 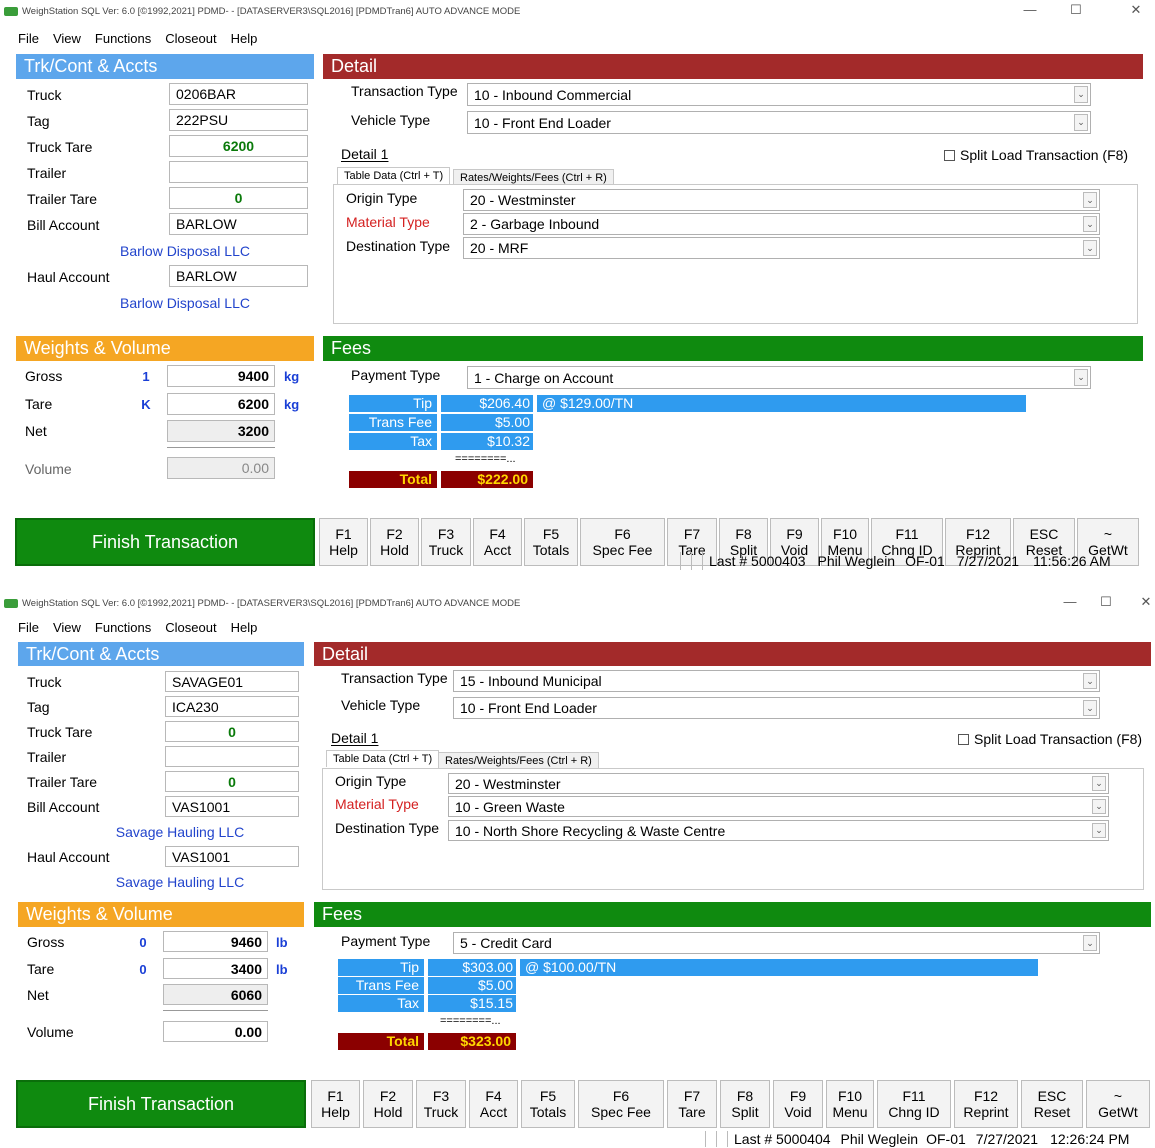 I want to click on transaction-type-select: 10 - Inbound Commercial ⌄, so click(x=779, y=94).